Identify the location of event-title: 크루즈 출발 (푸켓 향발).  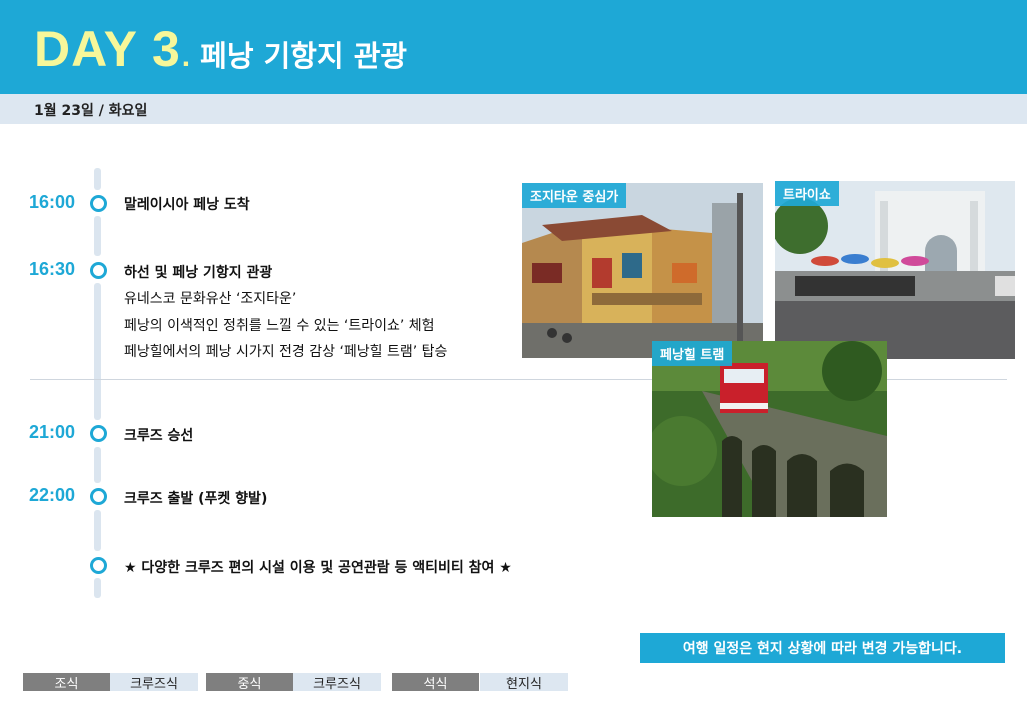
(196, 499).